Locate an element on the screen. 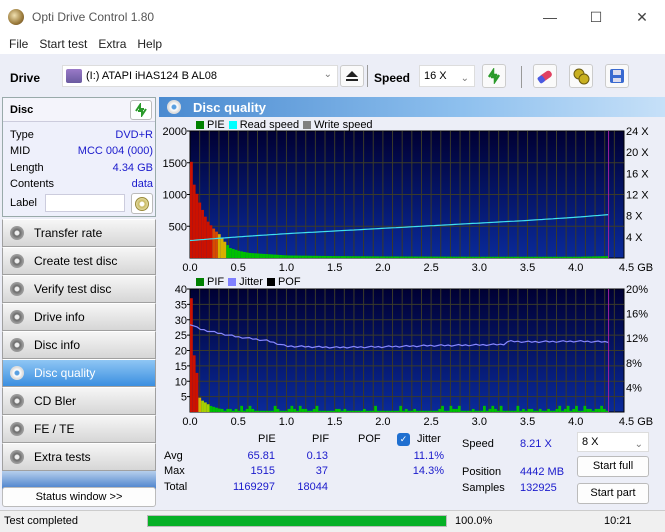 This screenshot has width=665, height=532. disc-label-input is located at coordinates (85, 203).